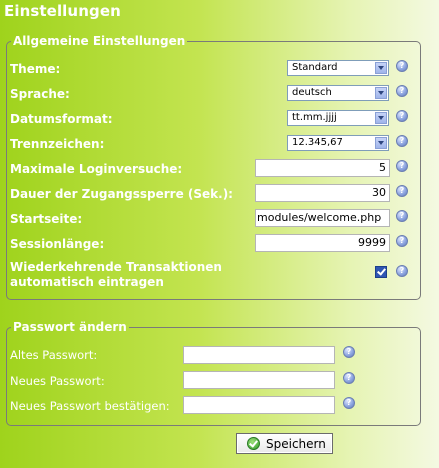  What do you see at coordinates (99, 41) in the screenshot?
I see `general-settings-legend: Allgemeine Einstellungen` at bounding box center [99, 41].